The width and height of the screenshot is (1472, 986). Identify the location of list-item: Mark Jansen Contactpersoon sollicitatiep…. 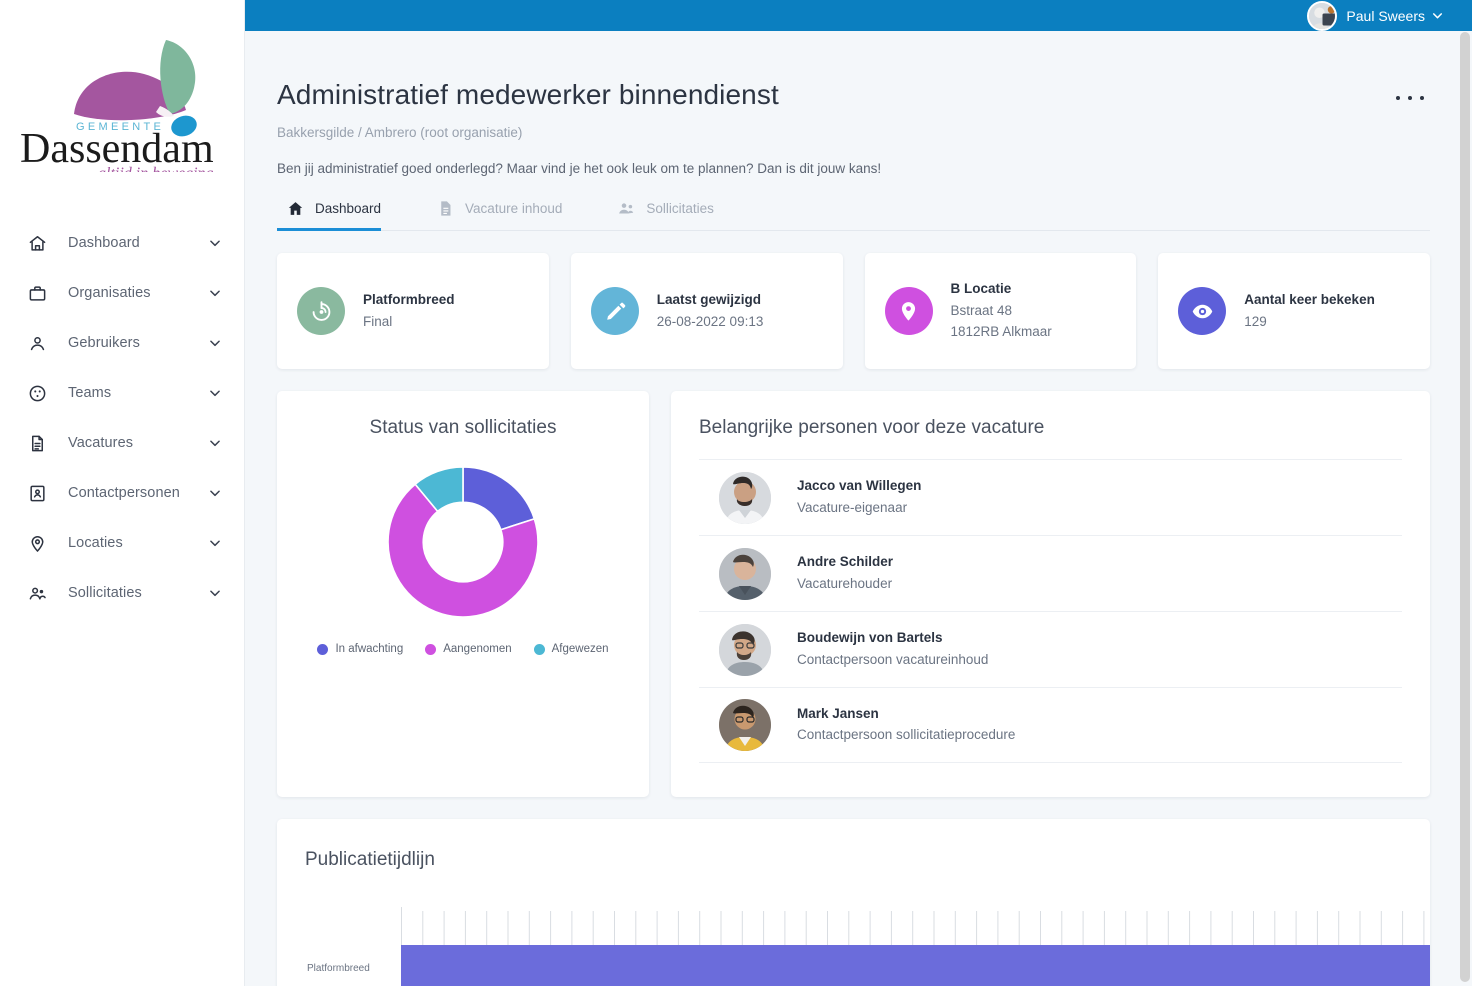
(1050, 725).